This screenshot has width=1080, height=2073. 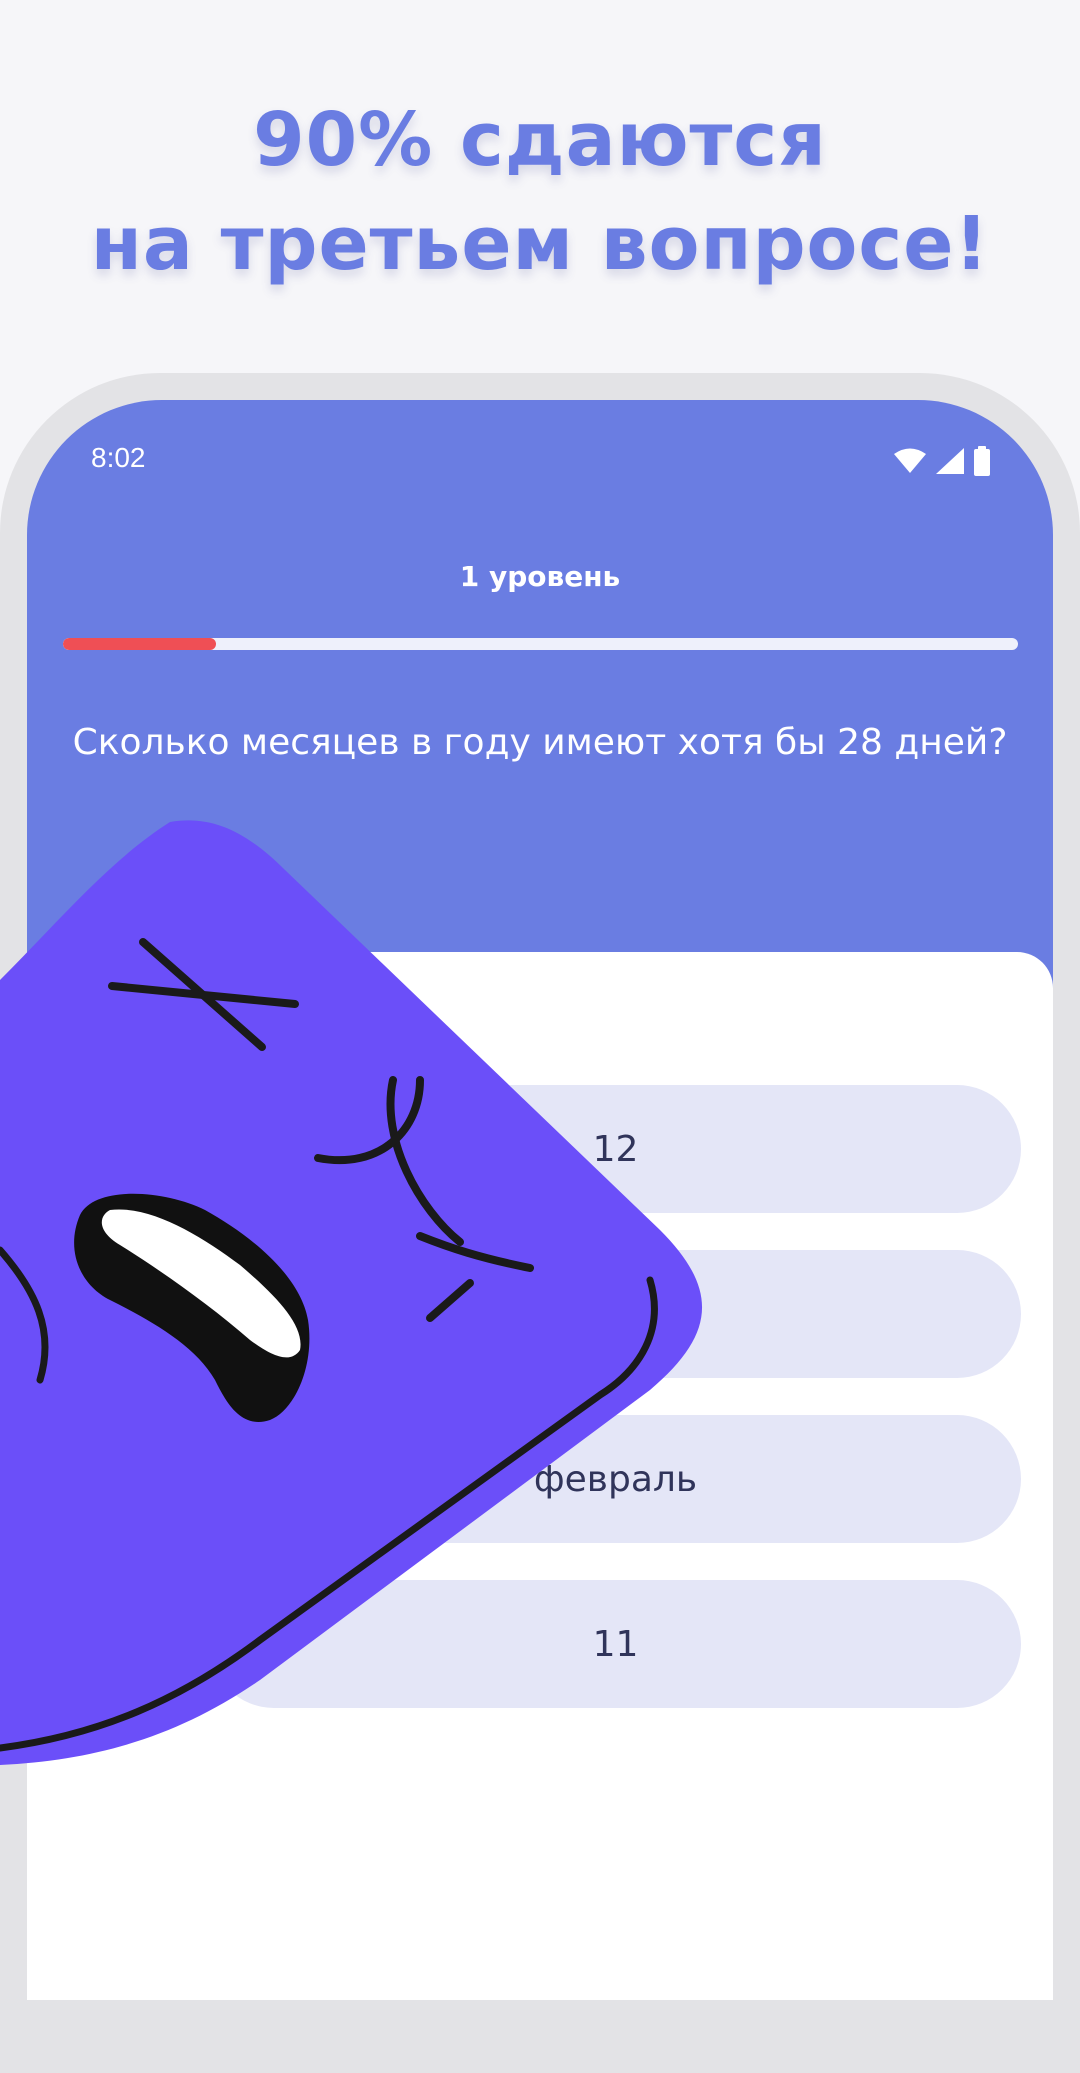 What do you see at coordinates (540, 576) in the screenshot?
I see `level-title: 1 уровень` at bounding box center [540, 576].